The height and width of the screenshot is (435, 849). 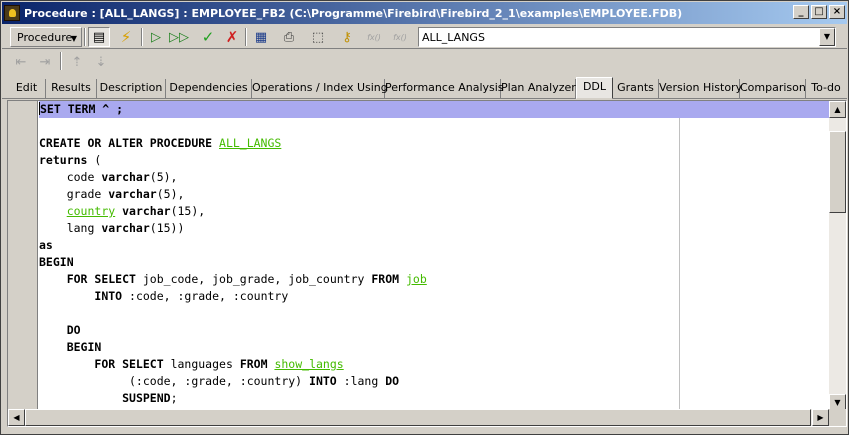 What do you see at coordinates (61, 61) in the screenshot?
I see `toolbar-separator` at bounding box center [61, 61].